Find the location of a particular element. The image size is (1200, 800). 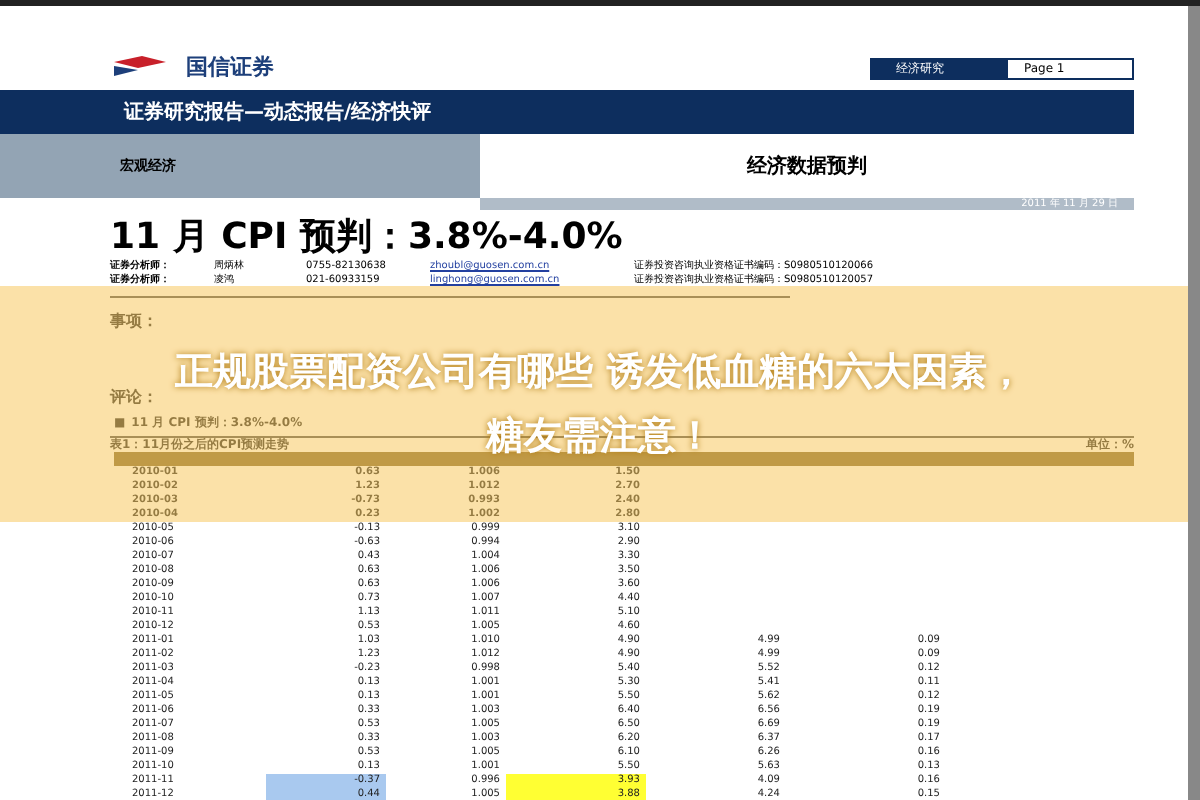

report-title: 11 月 CPI 预判：3.8%-4.0% is located at coordinates (367, 237).